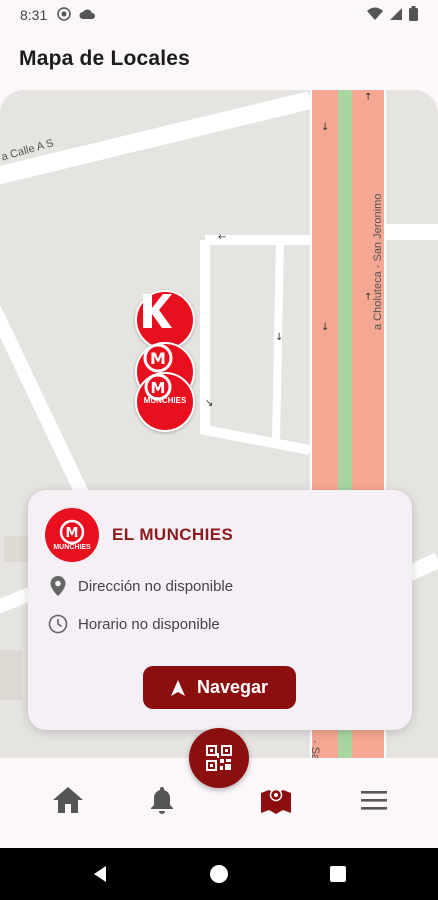 The width and height of the screenshot is (438, 900). I want to click on location-logo: M MUNCHIES, so click(72, 535).